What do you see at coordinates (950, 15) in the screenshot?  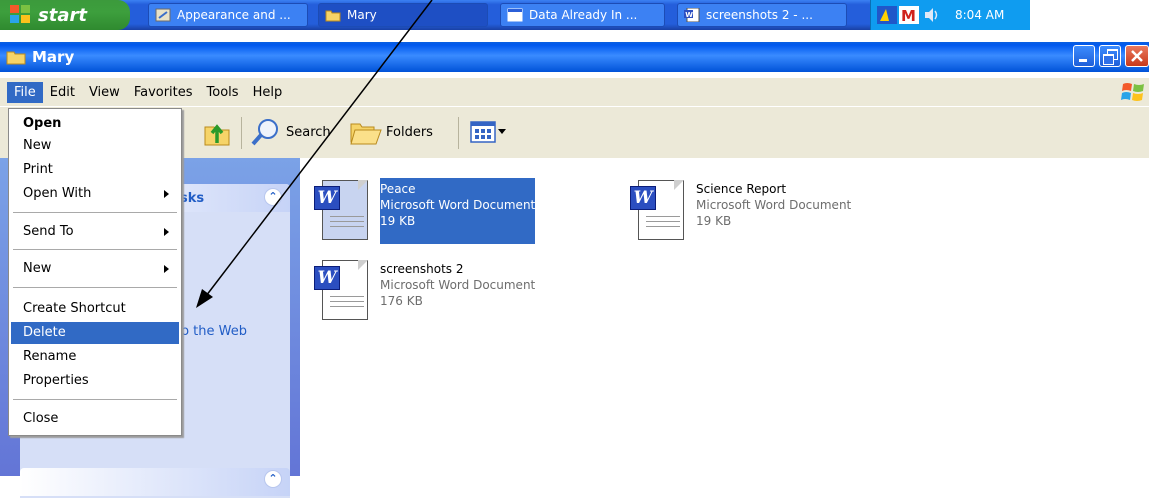 I see `system-tray: M 8:04 AM` at bounding box center [950, 15].